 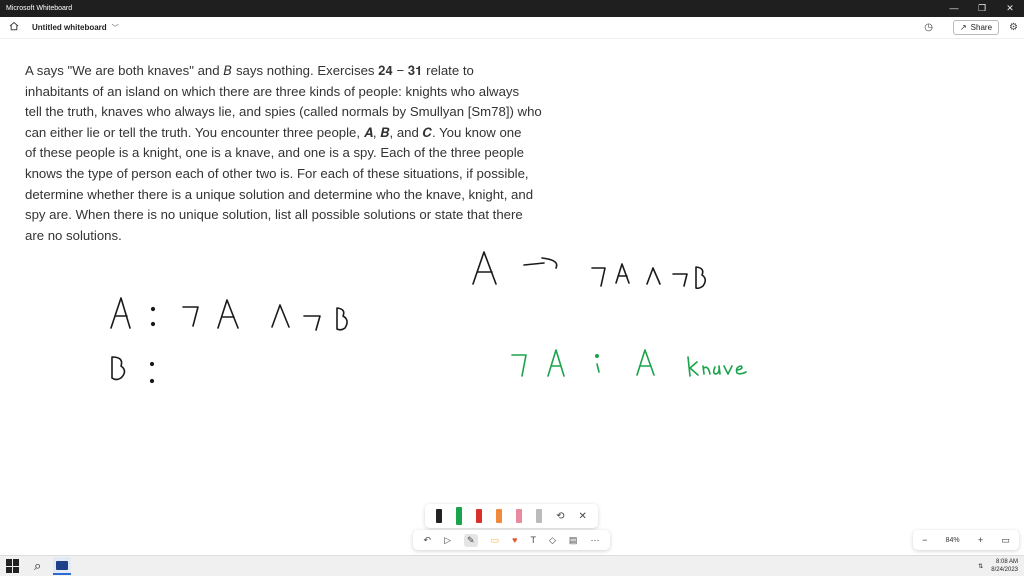 I want to click on templates-icon: ▤, so click(x=573, y=540).